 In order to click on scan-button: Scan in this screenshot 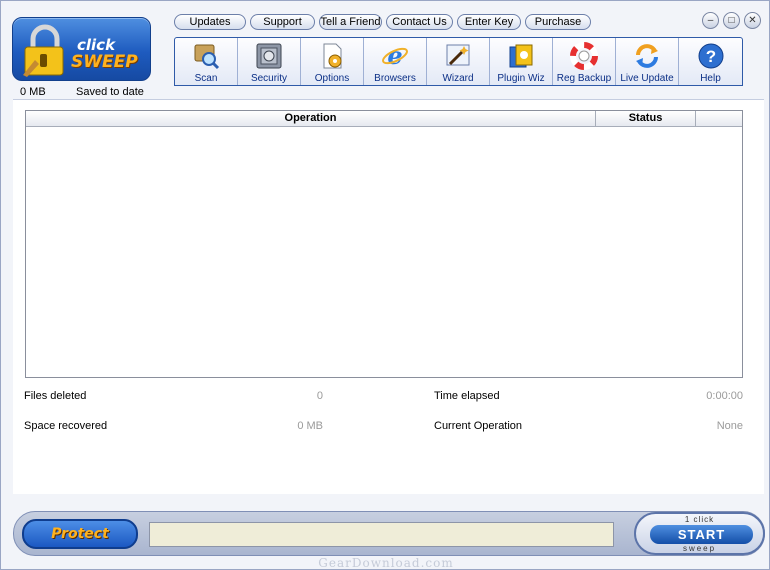, I will do `click(206, 61)`.